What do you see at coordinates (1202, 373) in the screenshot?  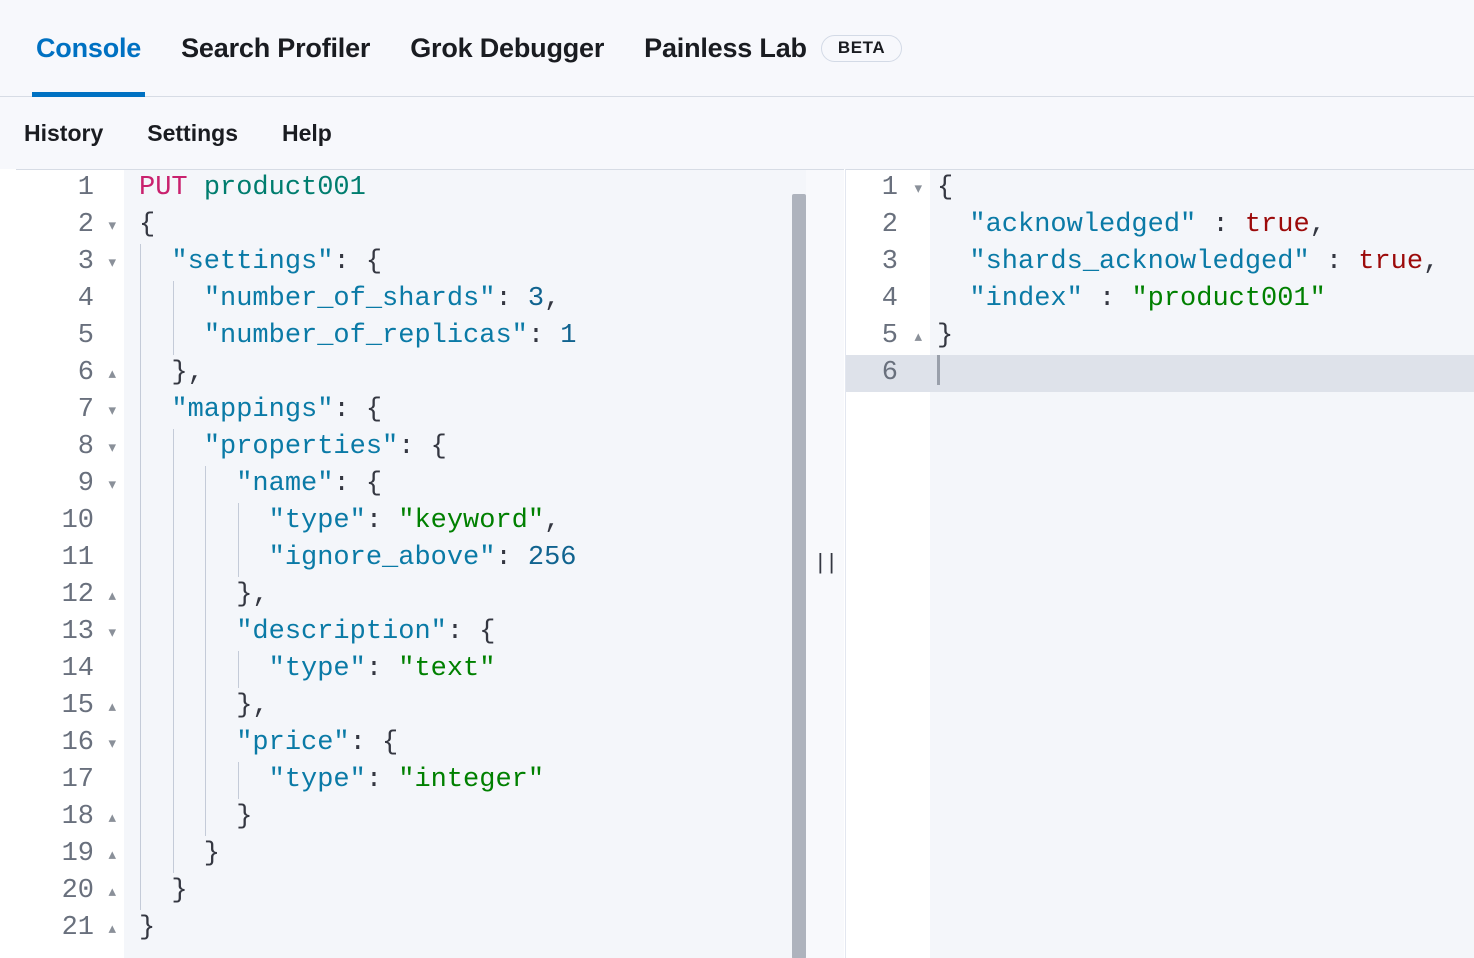 I see `code-line` at bounding box center [1202, 373].